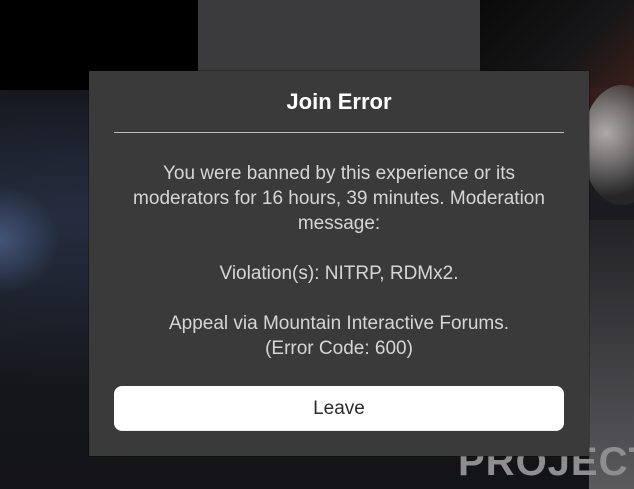 Image resolution: width=634 pixels, height=489 pixels. What do you see at coordinates (30, 240) in the screenshot?
I see `background-light-glow` at bounding box center [30, 240].